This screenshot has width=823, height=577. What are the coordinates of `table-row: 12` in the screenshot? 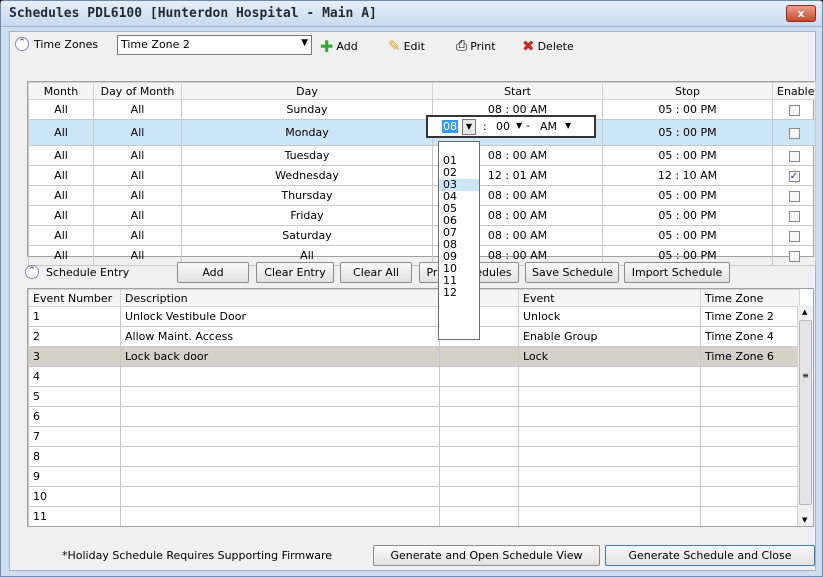 It's located at (414, 527).